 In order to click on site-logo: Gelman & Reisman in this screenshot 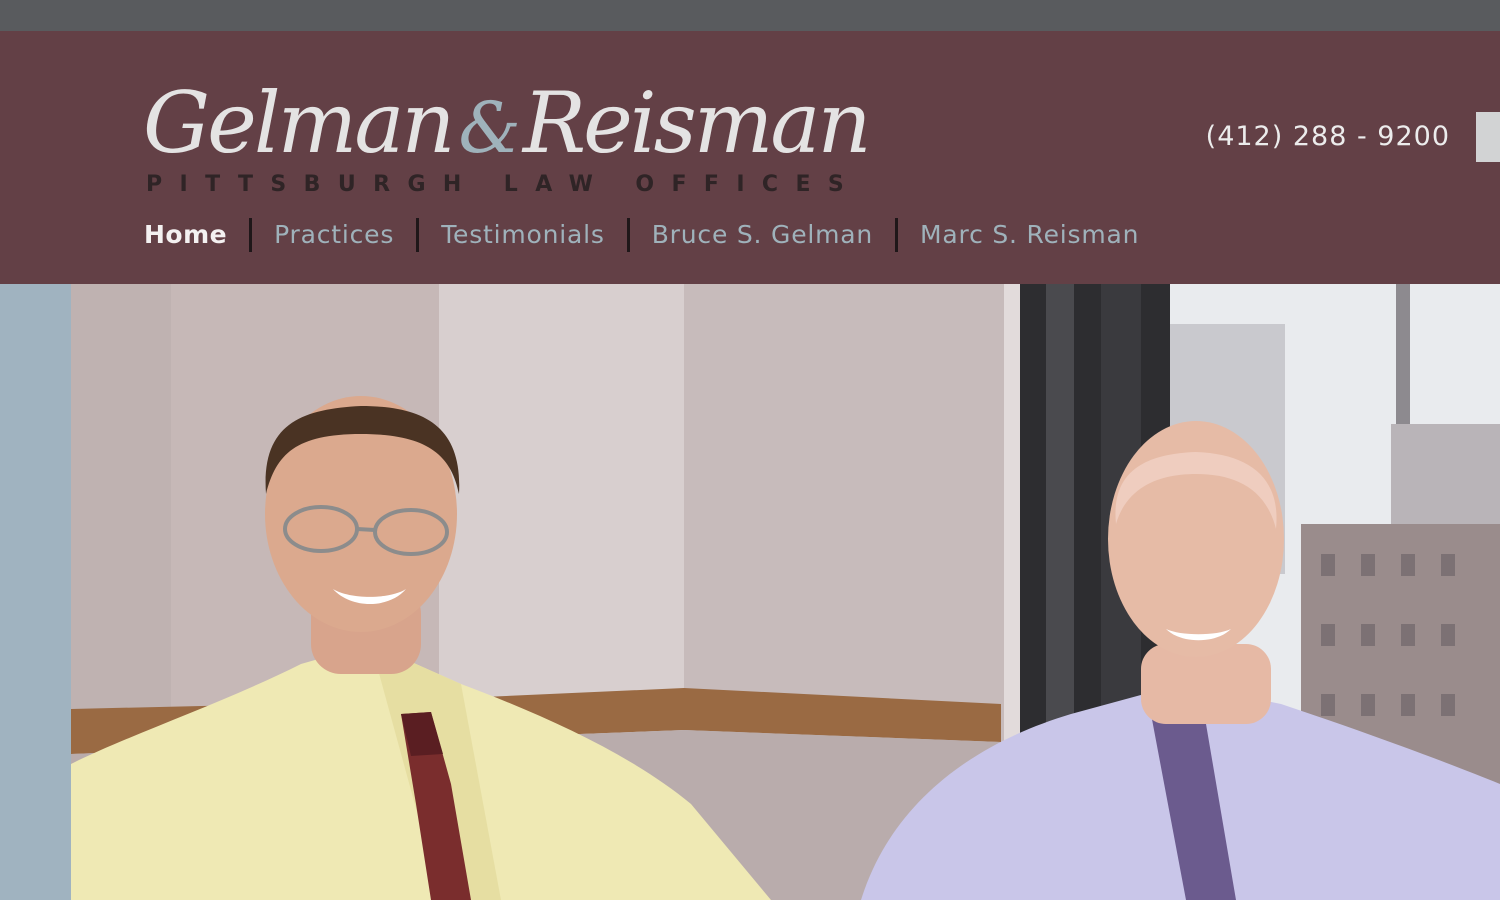, I will do `click(507, 123)`.